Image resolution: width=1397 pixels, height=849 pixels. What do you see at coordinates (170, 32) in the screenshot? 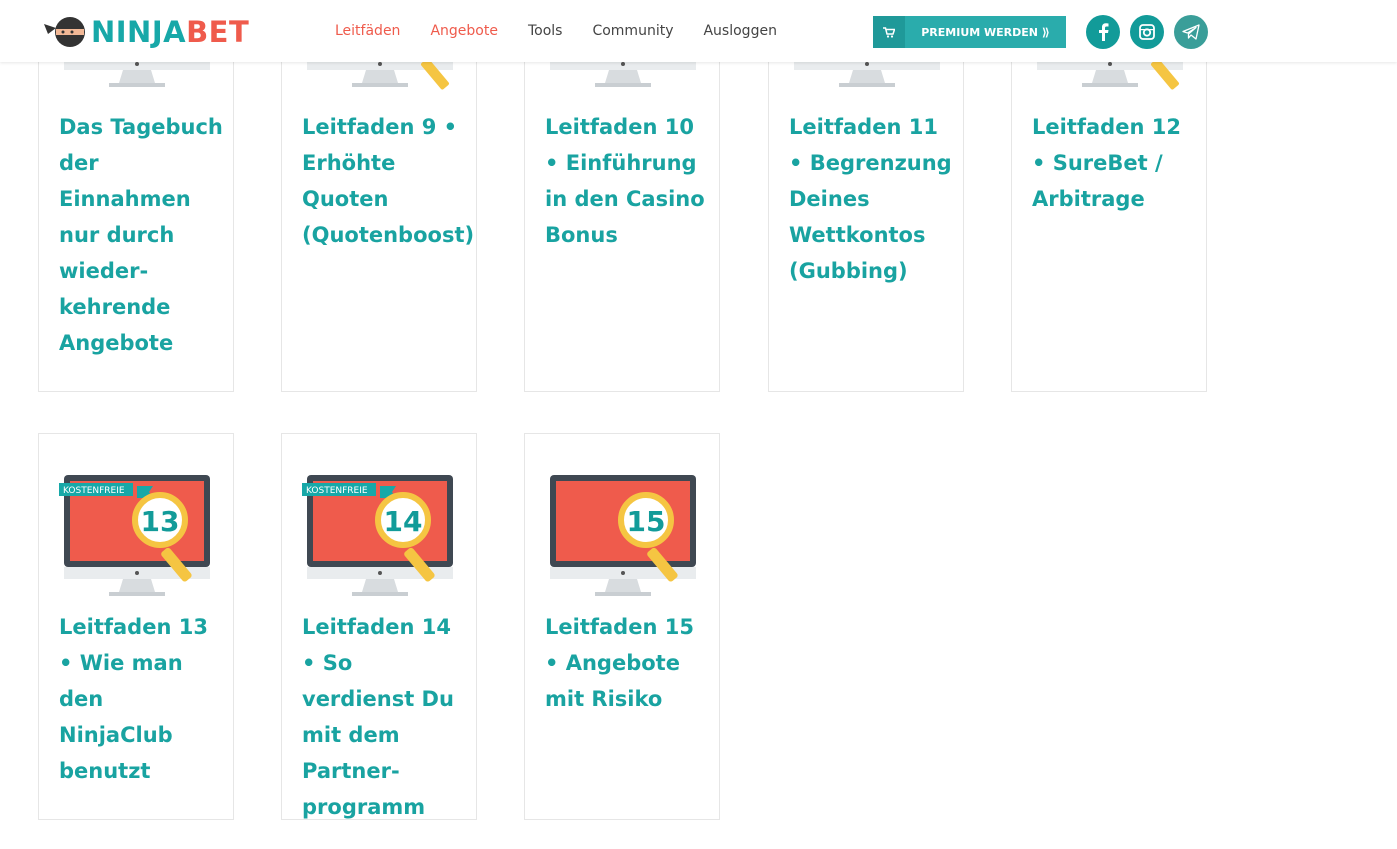
I see `logo-wordmark: NINJABET` at bounding box center [170, 32].